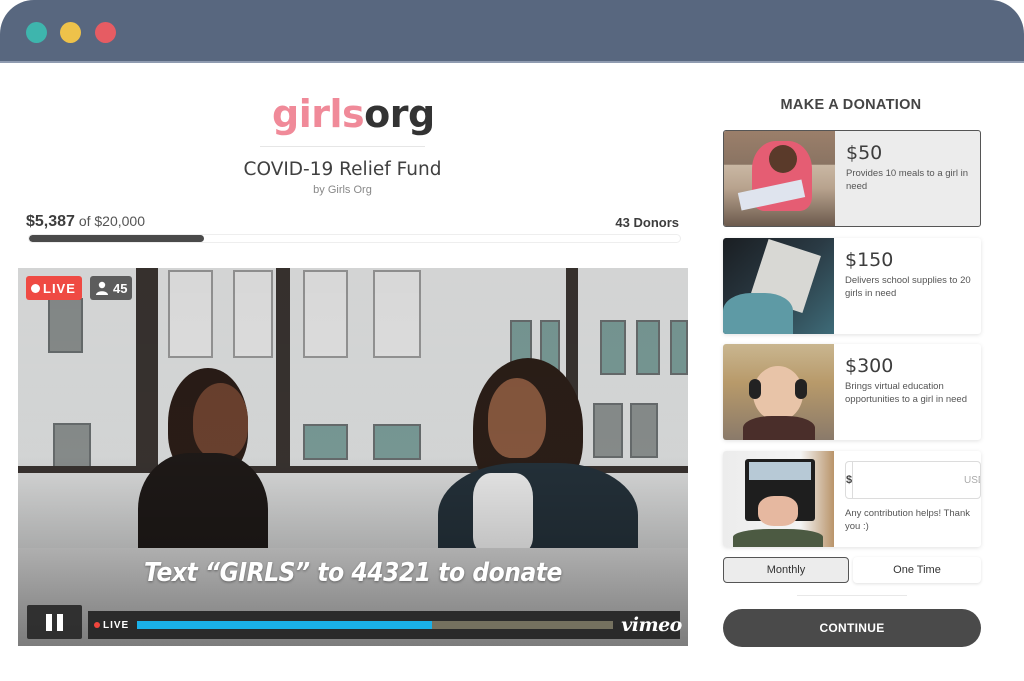 This screenshot has width=1024, height=681. Describe the element at coordinates (50, 221) in the screenshot. I see `raised-amount: $5,387` at that location.